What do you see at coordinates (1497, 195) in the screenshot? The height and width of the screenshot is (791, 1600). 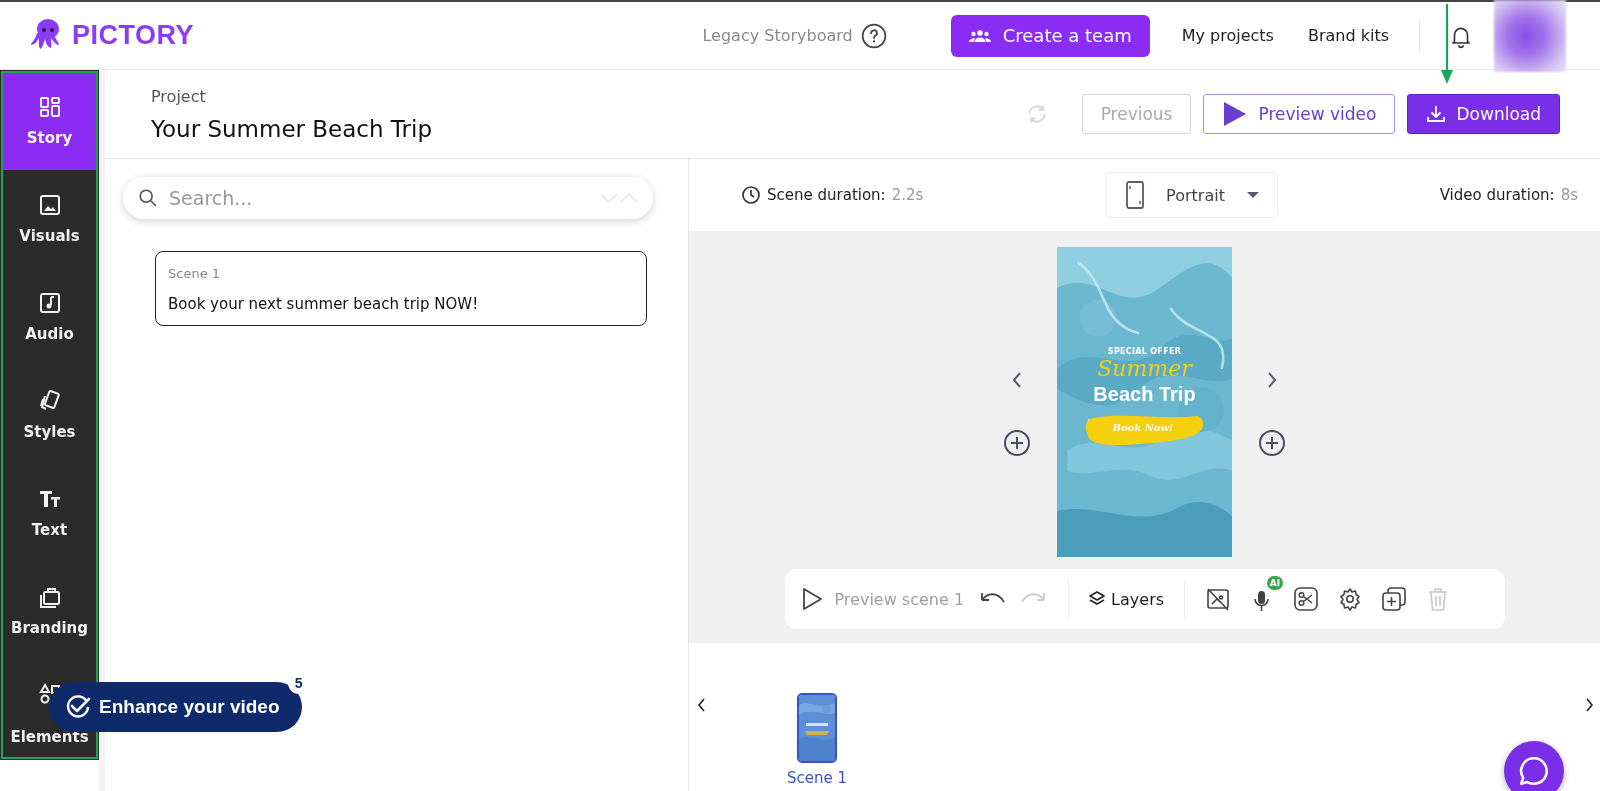 I see `video-duration-label: Video duration:` at bounding box center [1497, 195].